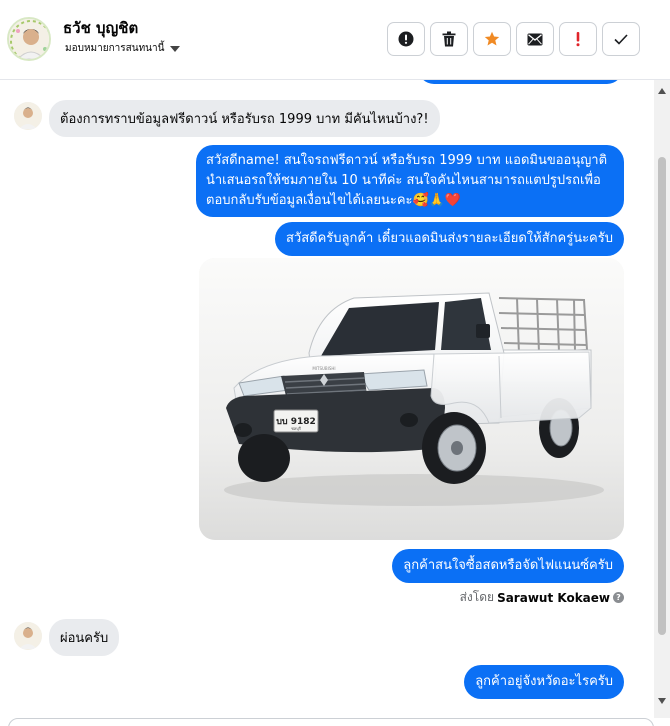 The image size is (670, 726). I want to click on incoming-message: ผ่อนครับ, so click(84, 637).